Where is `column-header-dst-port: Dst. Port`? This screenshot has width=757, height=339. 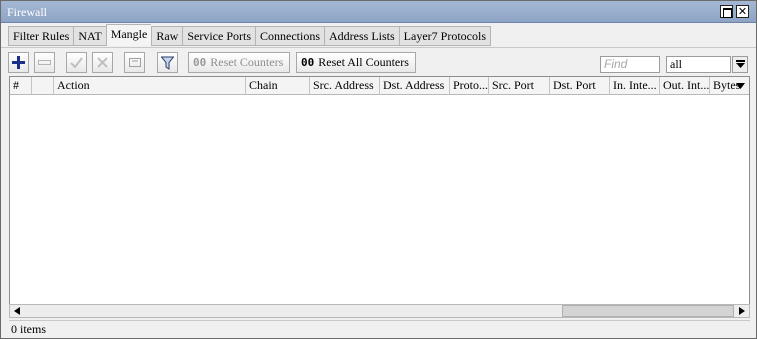 column-header-dst-port: Dst. Port is located at coordinates (580, 86).